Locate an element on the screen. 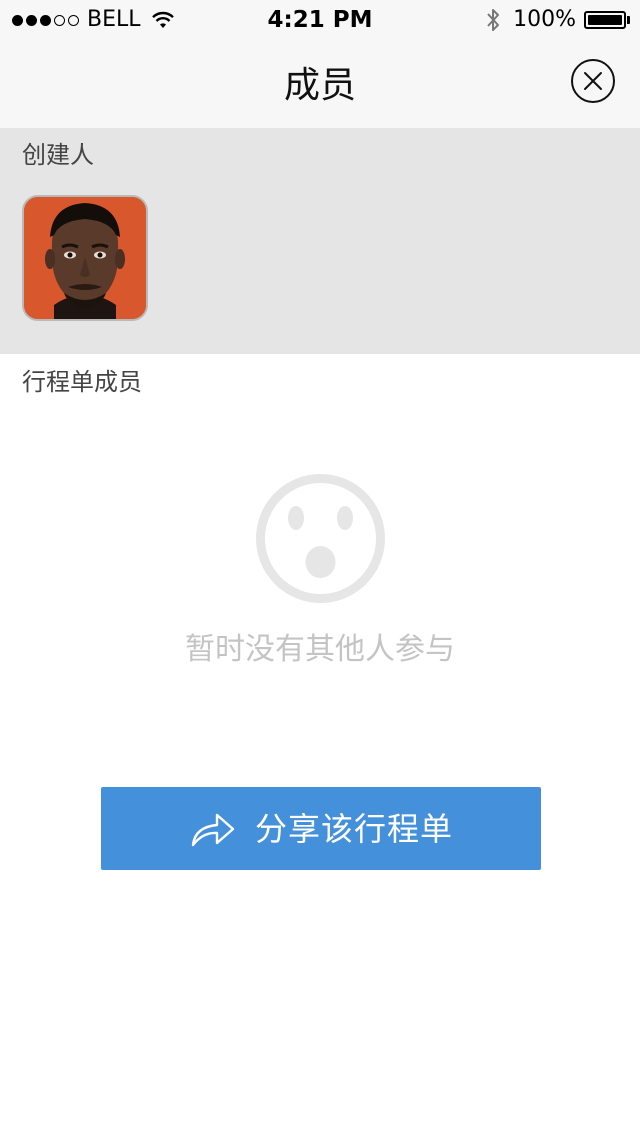 This screenshot has height=1136, width=640. battery-tip is located at coordinates (628, 20).